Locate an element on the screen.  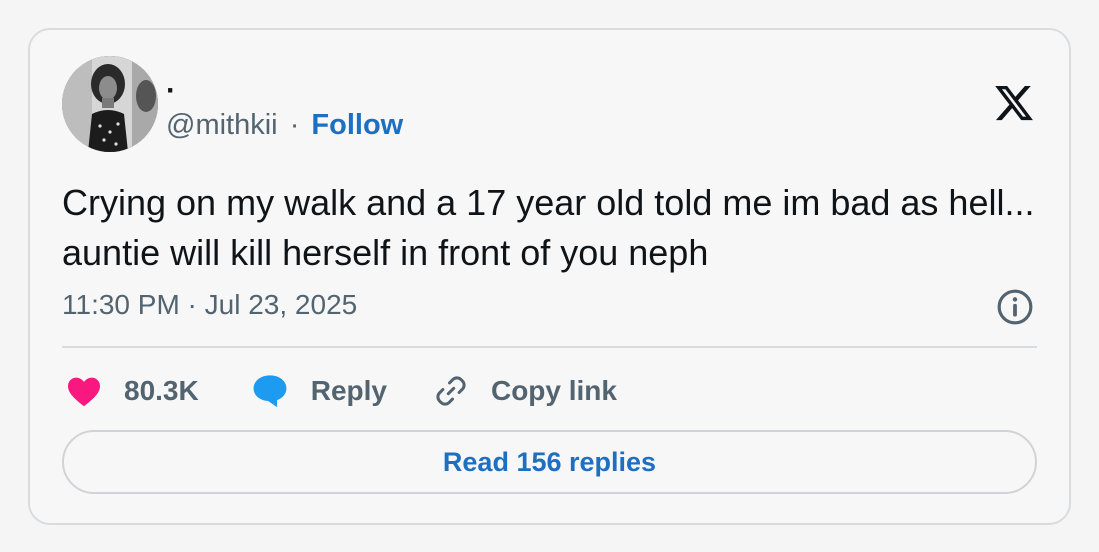
avatar is located at coordinates (110, 104).